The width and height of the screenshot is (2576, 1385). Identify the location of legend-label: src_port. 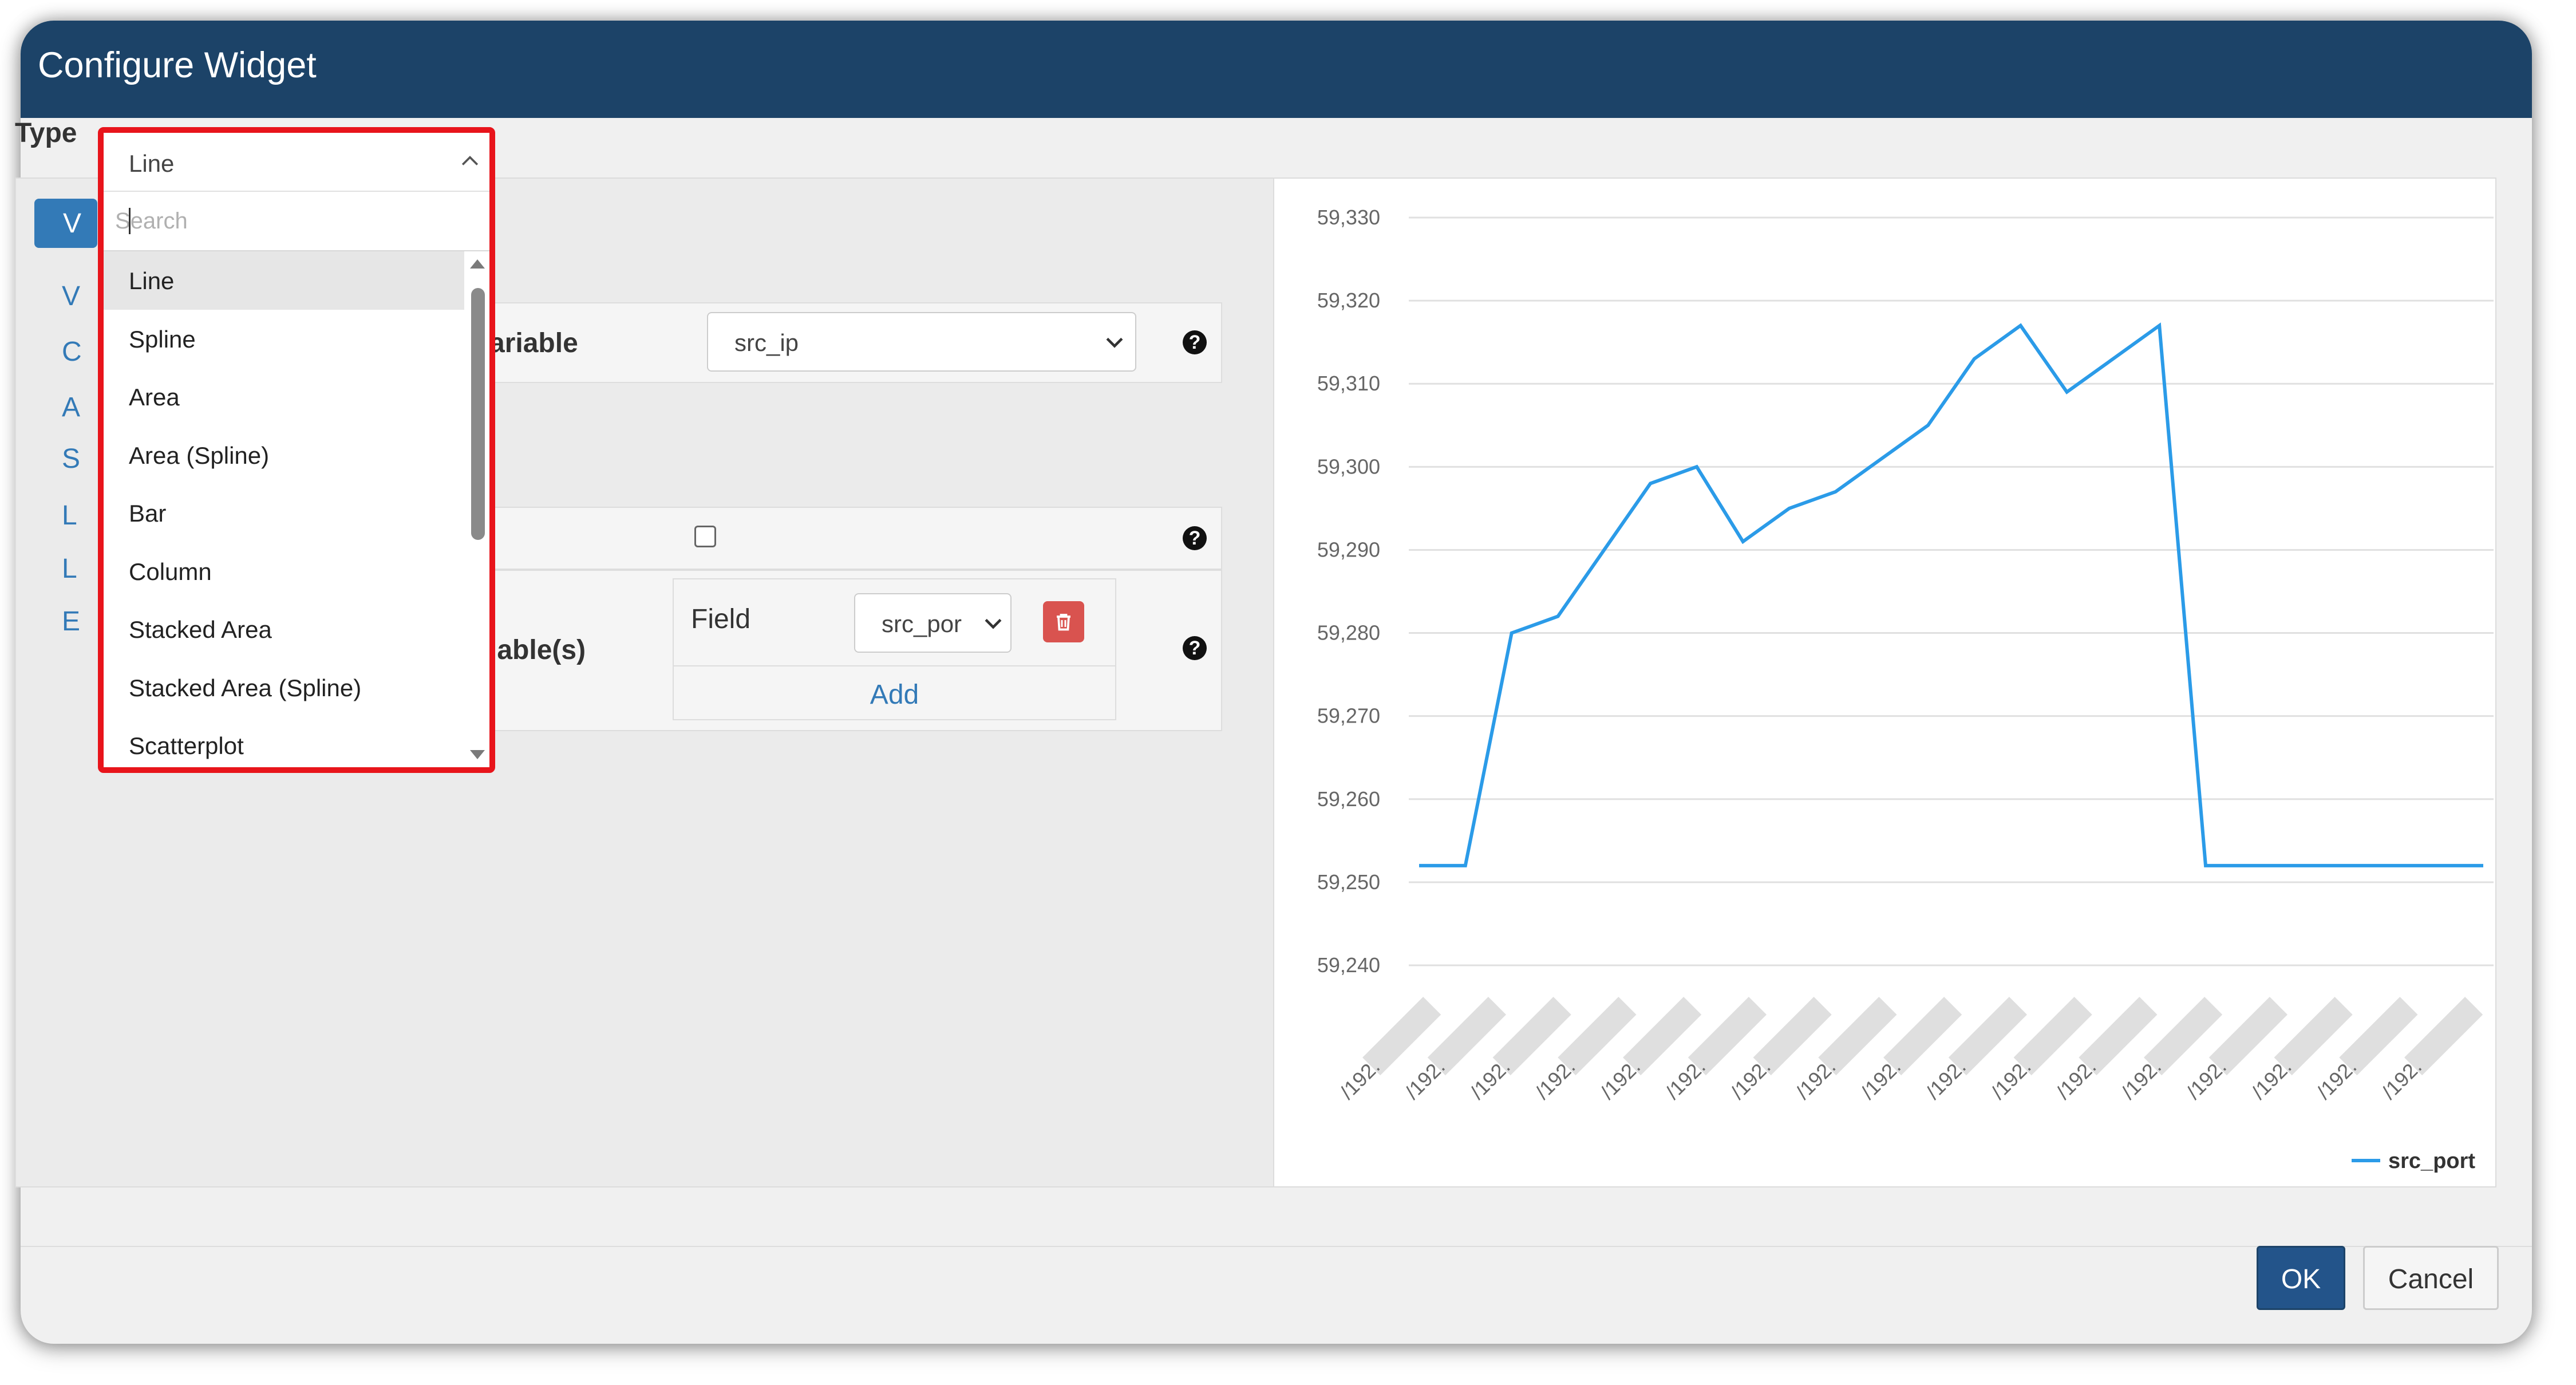
(2431, 1161).